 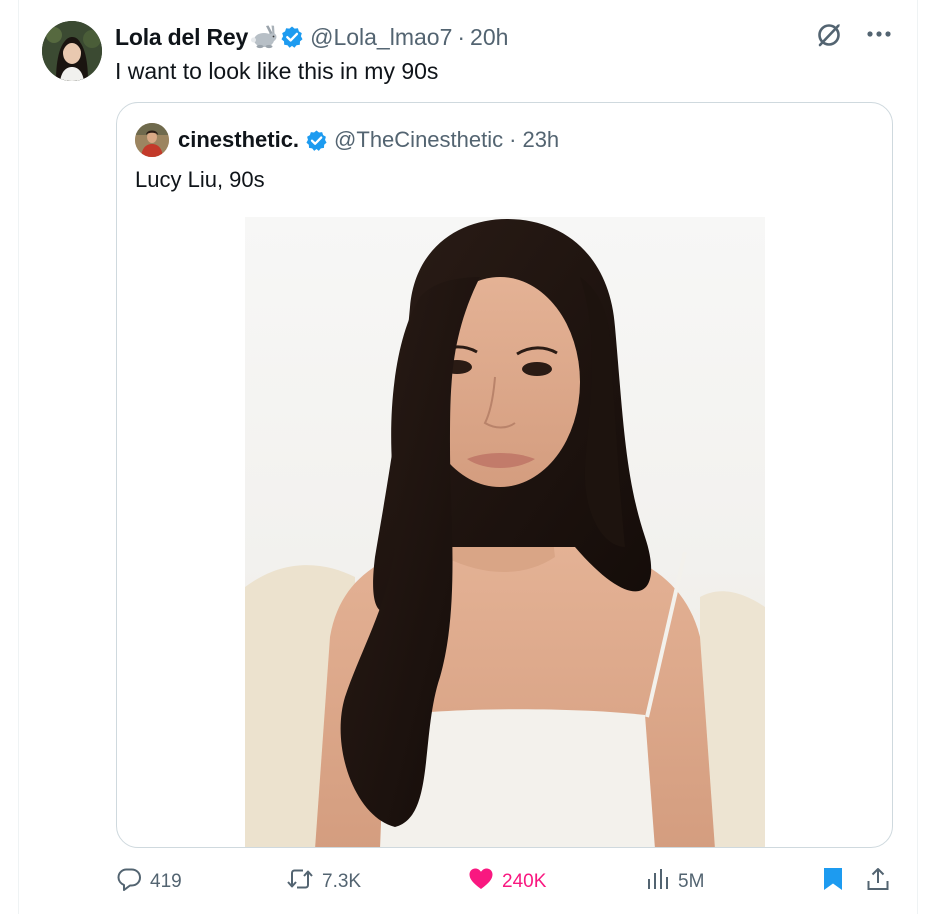 I want to click on tweet-header: Lola del Rey @Lola_lmao7 · 20h, so click(x=311, y=37).